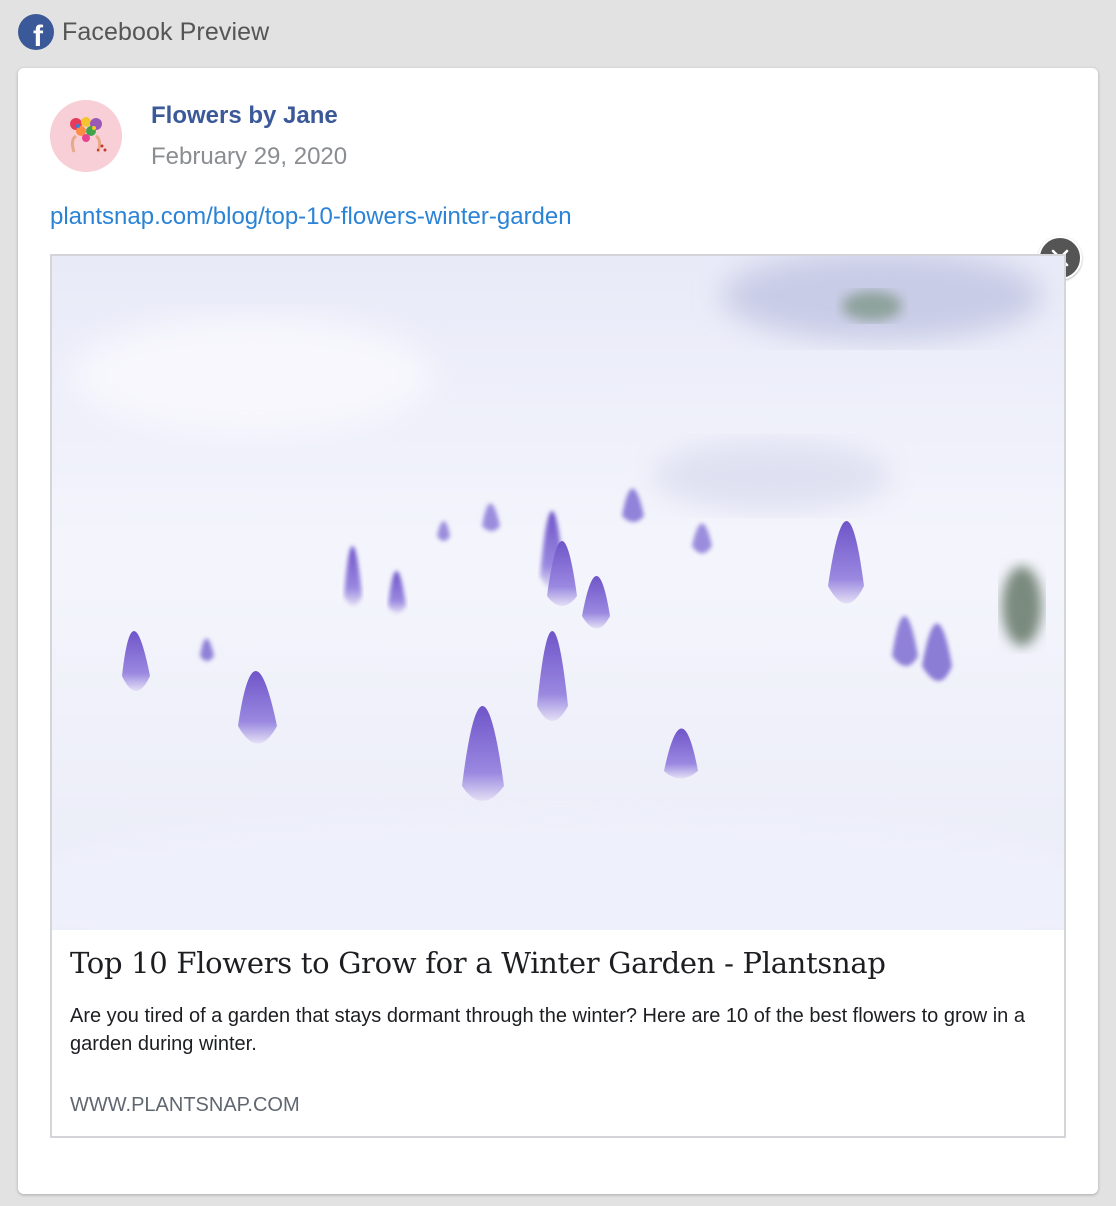  Describe the element at coordinates (36, 32) in the screenshot. I see `facebook-logo-icon: f` at that location.